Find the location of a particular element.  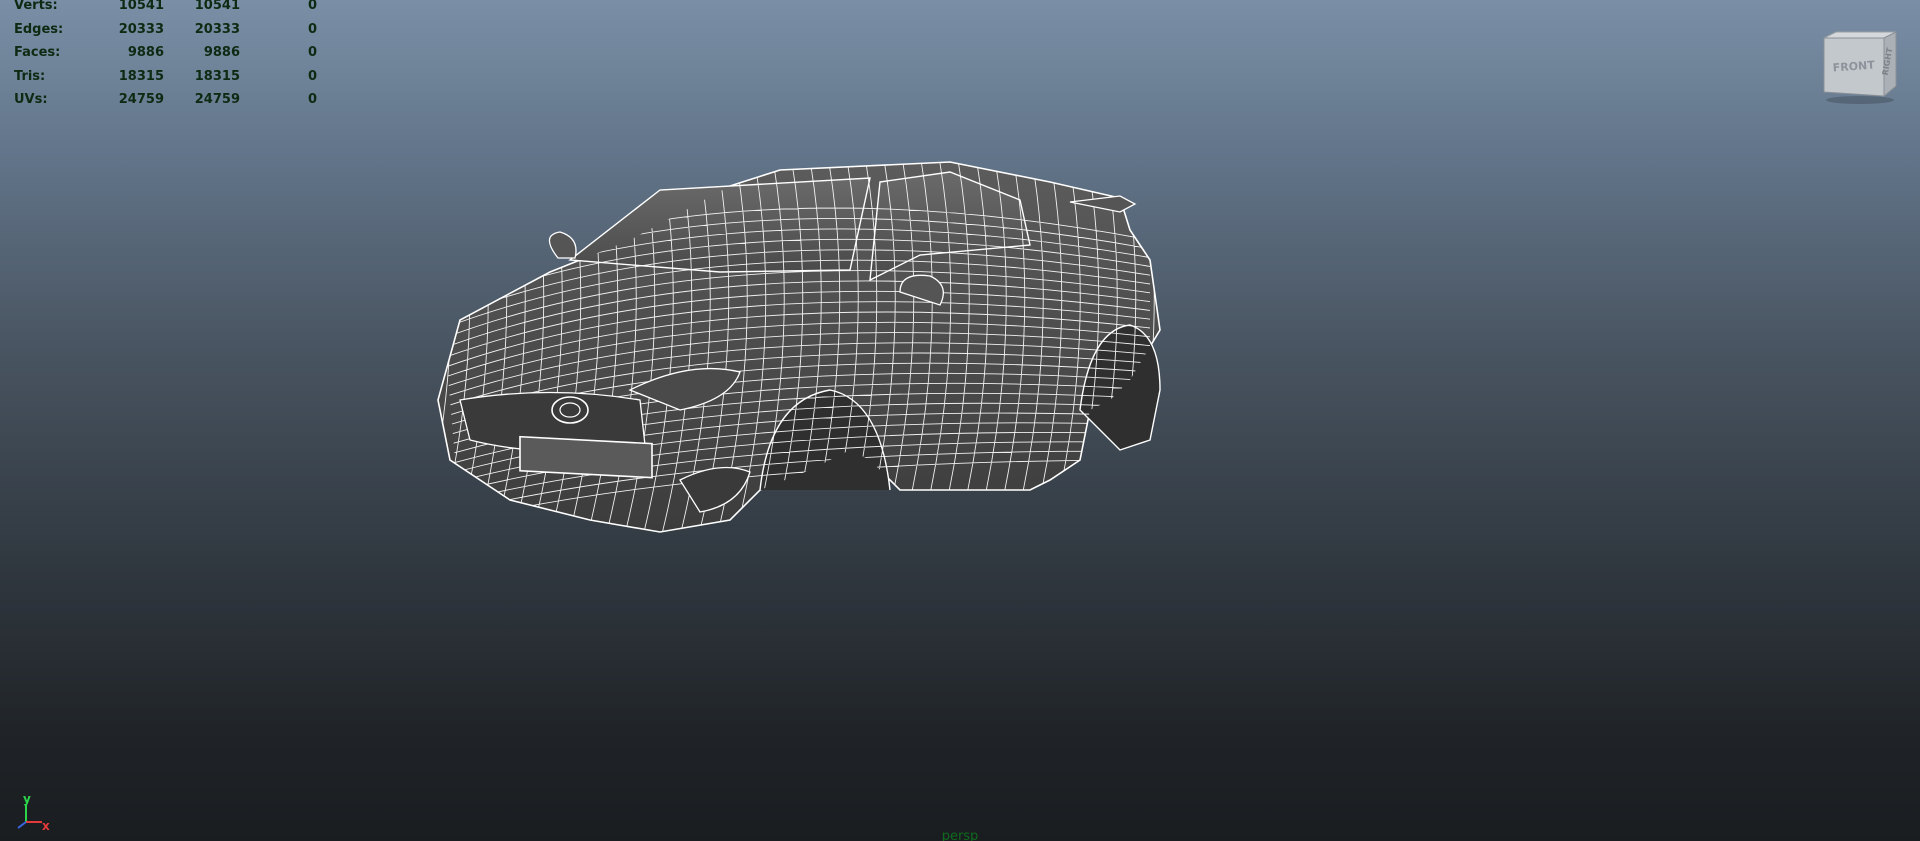

axis-orientation-gizmo: y x is located at coordinates (30, 812).